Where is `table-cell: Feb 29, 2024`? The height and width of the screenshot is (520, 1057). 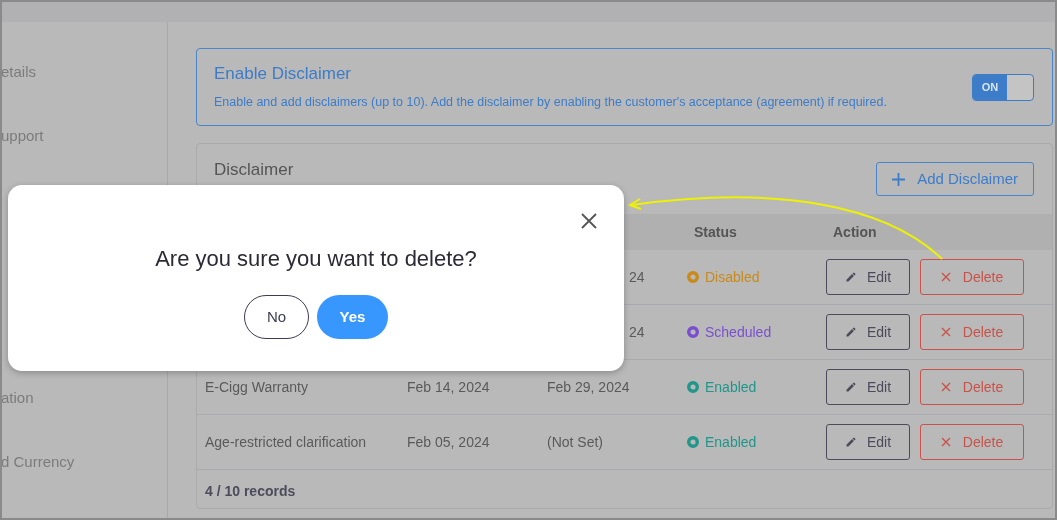 table-cell: Feb 29, 2024 is located at coordinates (588, 386).